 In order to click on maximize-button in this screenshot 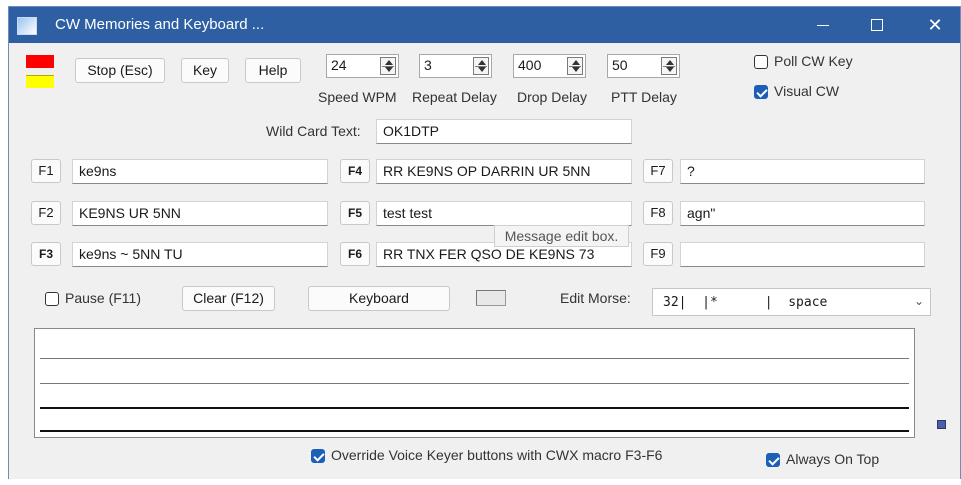, I will do `click(877, 25)`.